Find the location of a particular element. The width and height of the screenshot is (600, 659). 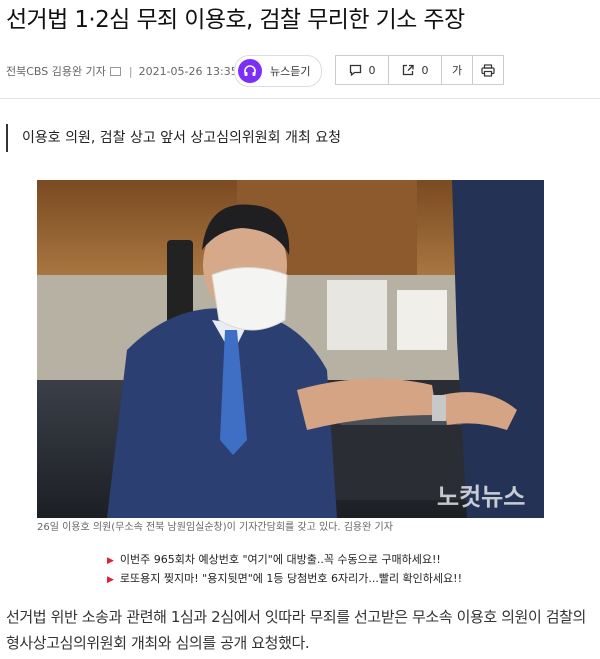

print-button is located at coordinates (488, 70).